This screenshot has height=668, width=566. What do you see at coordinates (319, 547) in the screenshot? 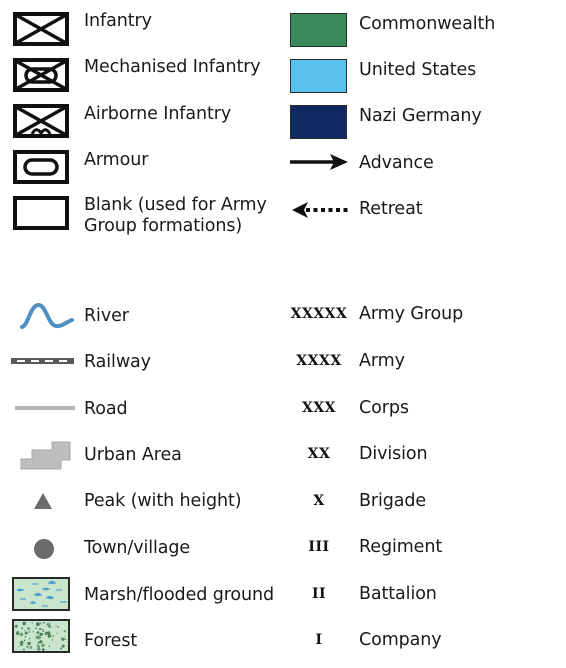
I see `regiment-symbol: III` at bounding box center [319, 547].